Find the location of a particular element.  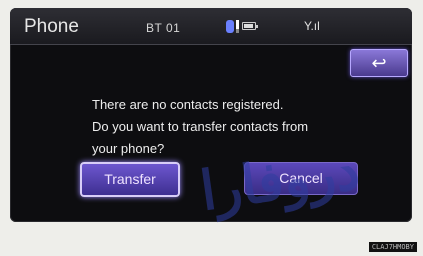

transfer-button: Transfer is located at coordinates (130, 179).